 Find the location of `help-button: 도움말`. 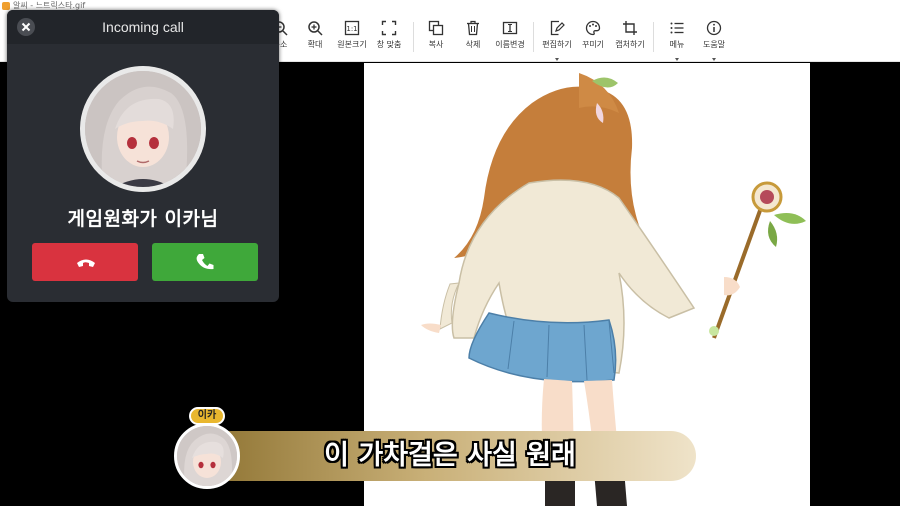

help-button: 도움말 is located at coordinates (714, 40).